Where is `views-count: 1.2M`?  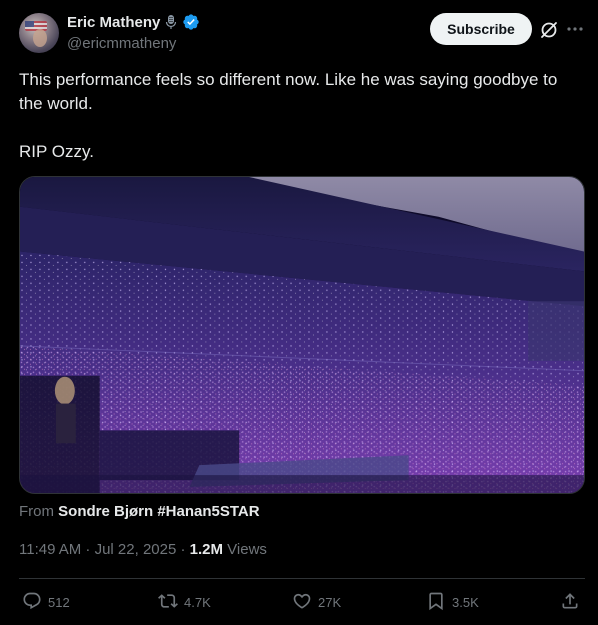 views-count: 1.2M is located at coordinates (206, 549).